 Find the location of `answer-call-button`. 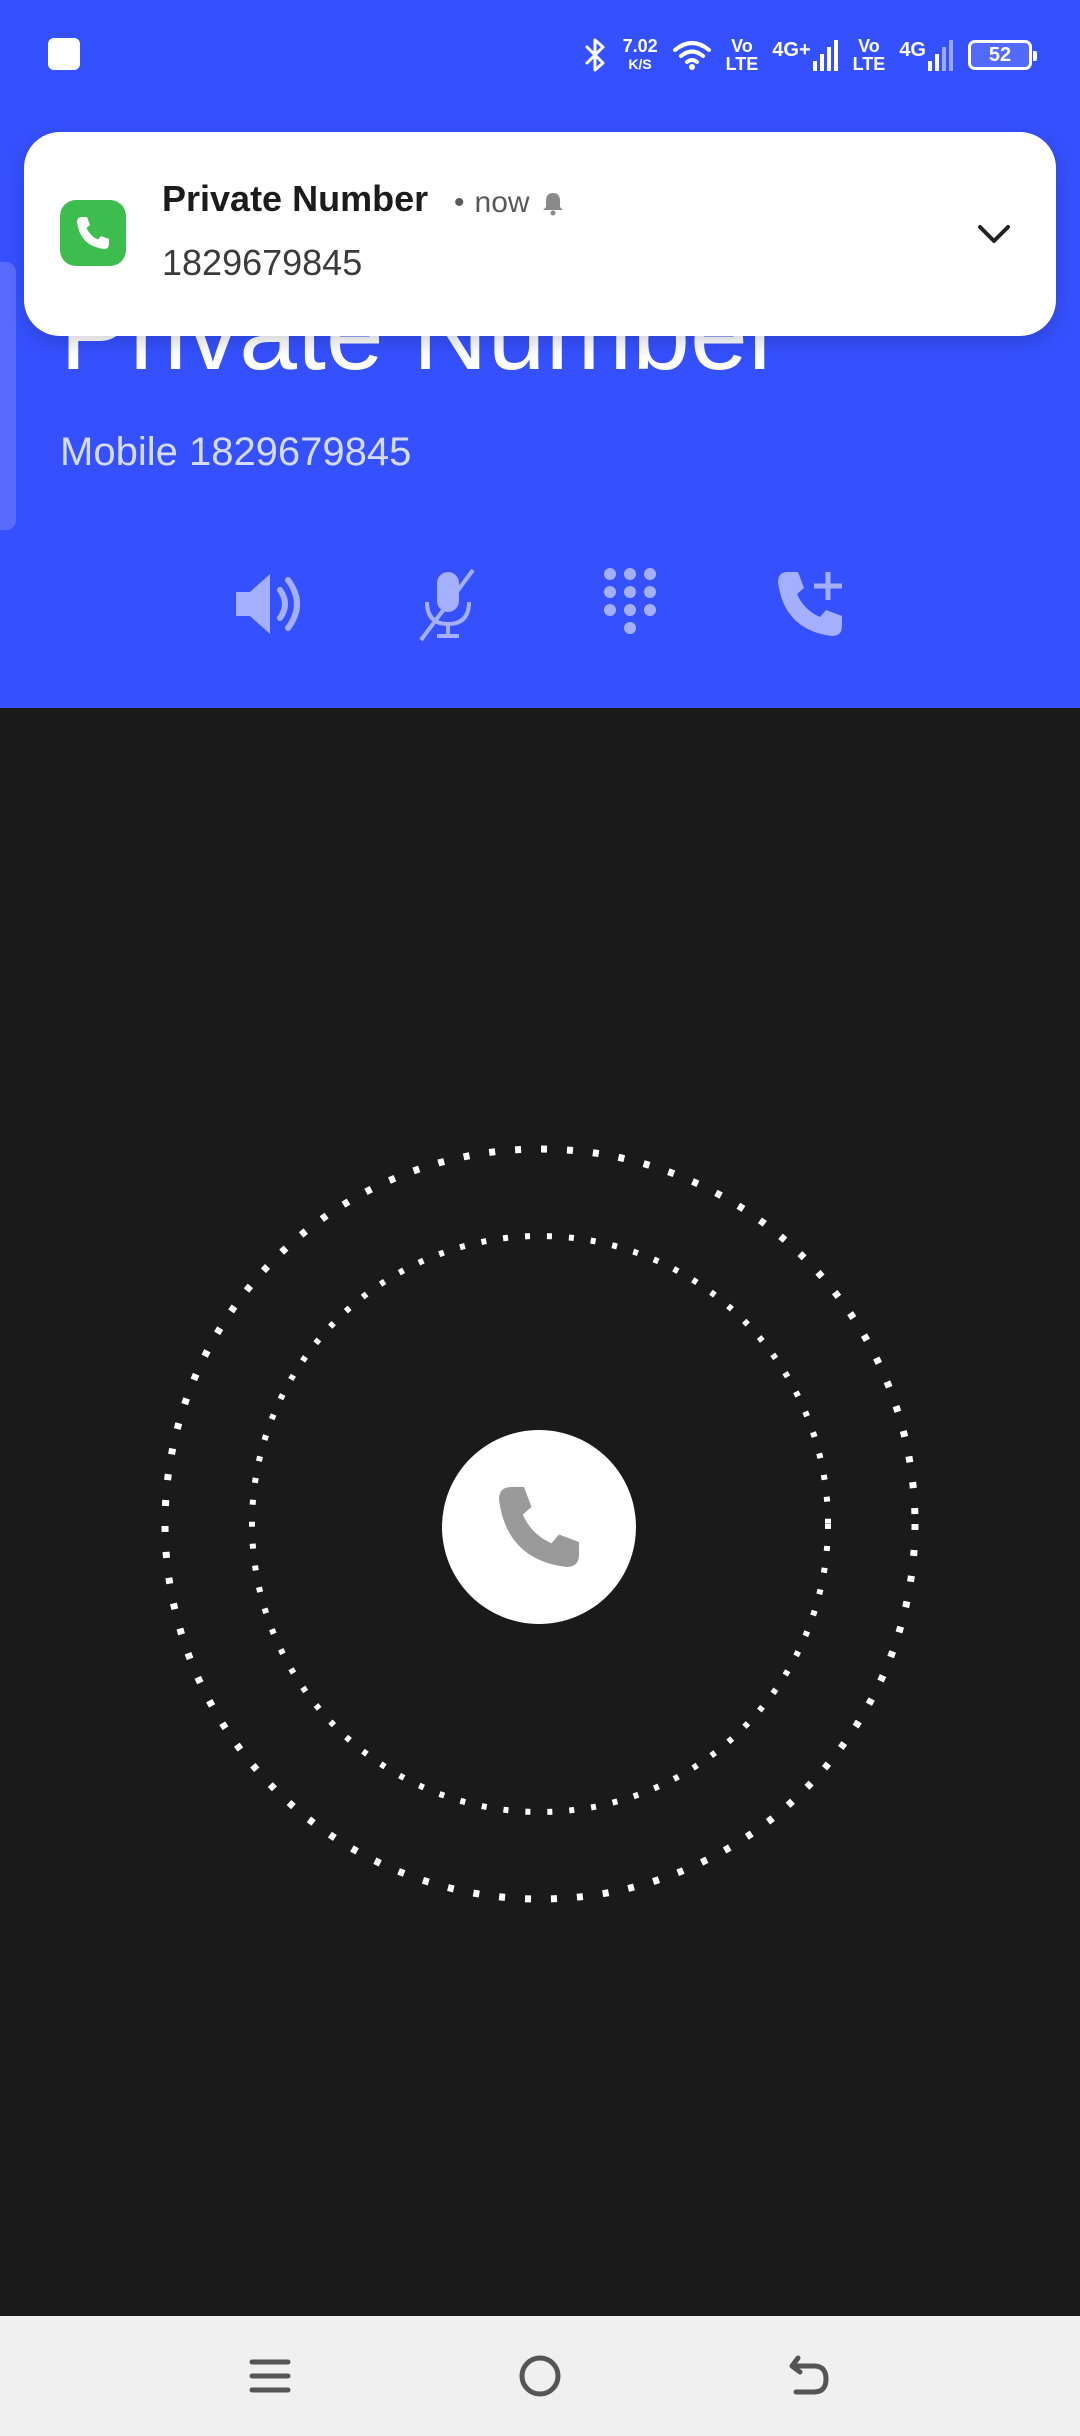

answer-call-button is located at coordinates (539, 1527).